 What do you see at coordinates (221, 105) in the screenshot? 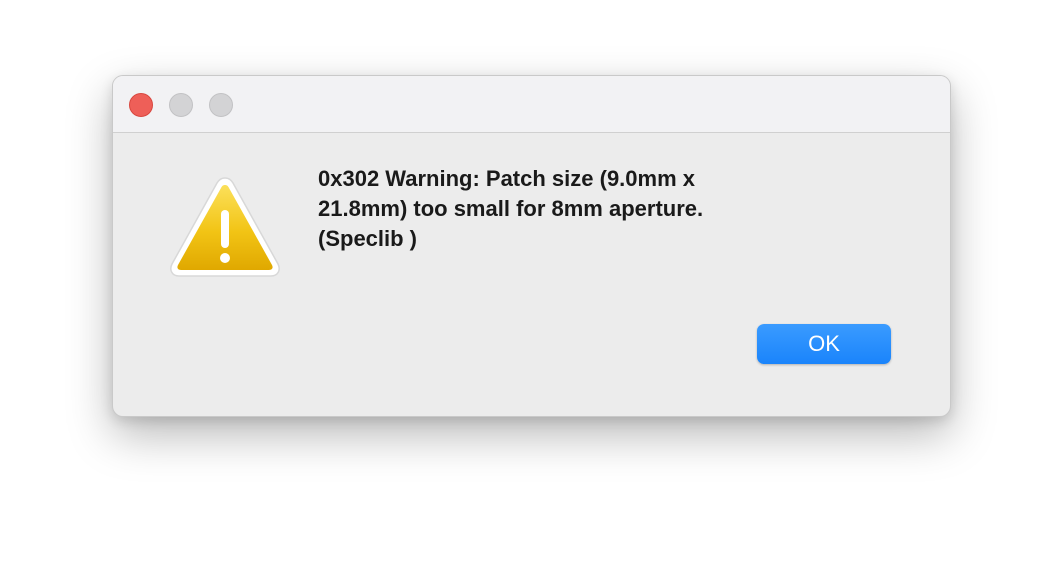
I see `zoom-window-button` at bounding box center [221, 105].